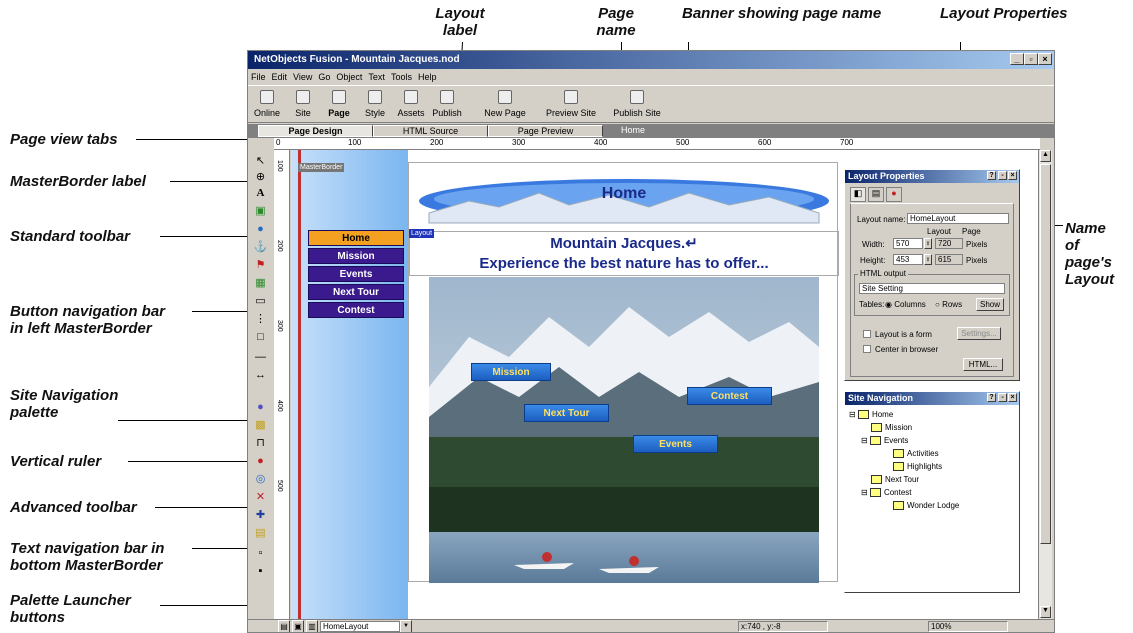 This screenshot has width=1133, height=633. I want to click on preview-site-icon, so click(571, 97).